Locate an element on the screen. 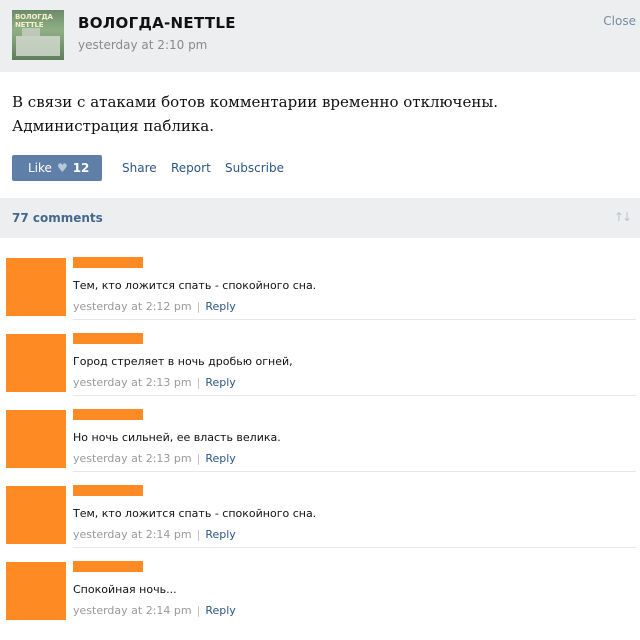  like-count: 12 is located at coordinates (81, 168).